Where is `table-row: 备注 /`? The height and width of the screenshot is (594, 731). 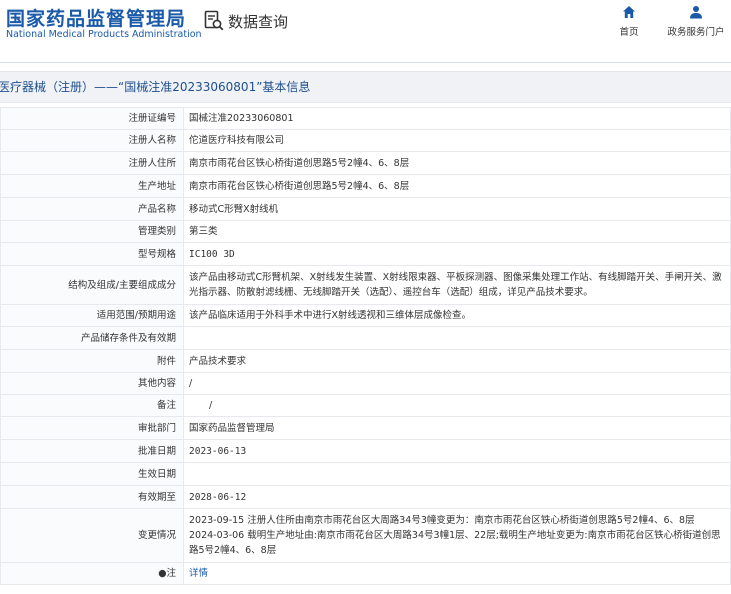
table-row: 备注 / is located at coordinates (365, 405).